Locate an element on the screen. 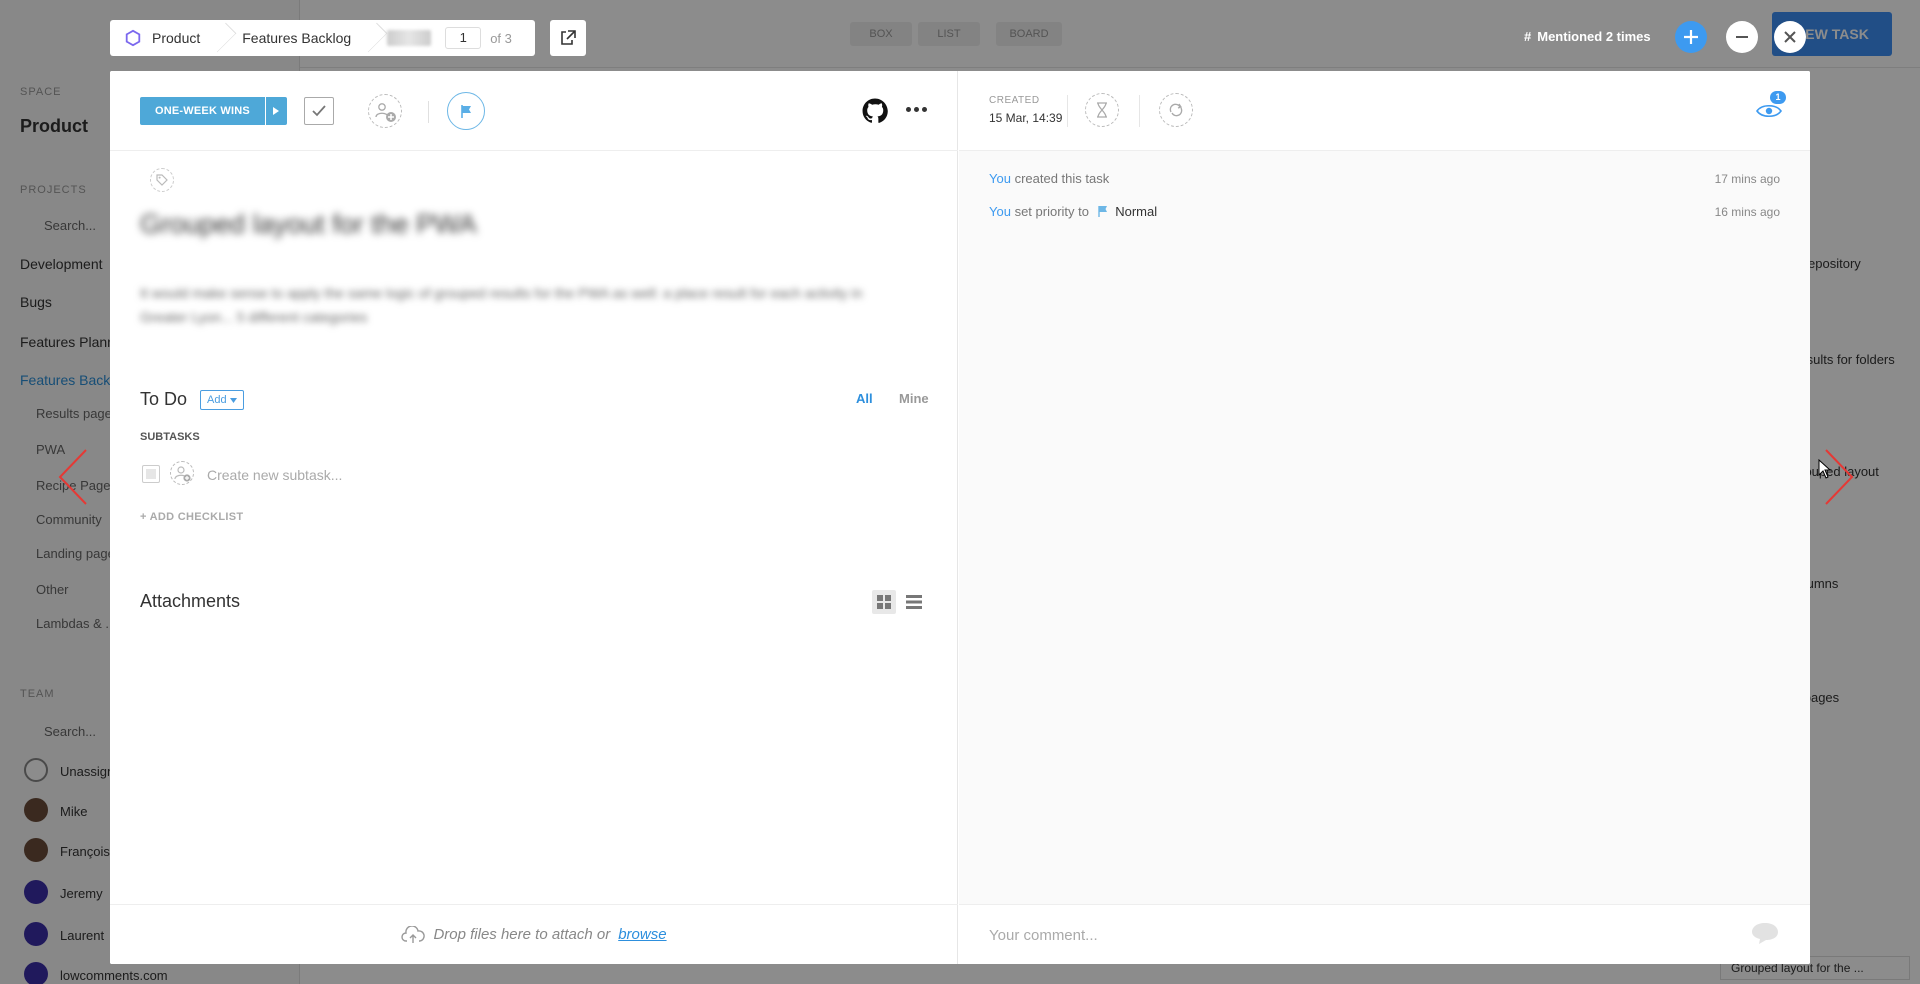  list-icon is located at coordinates (914, 602).